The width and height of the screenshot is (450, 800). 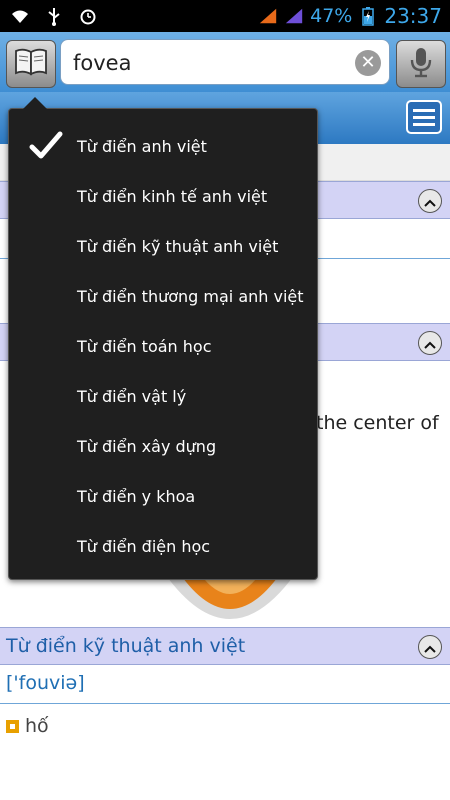 I want to click on dictionary-option: Từ điển điện học, so click(x=163, y=546).